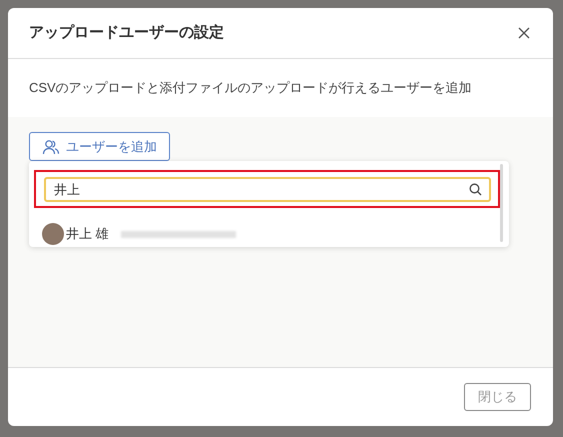 Image resolution: width=563 pixels, height=437 pixels. Describe the element at coordinates (250, 88) in the screenshot. I see `dialog-description: CSVのアップロードと添付ファイルのアップロードが行えるユーザーを追加` at that location.